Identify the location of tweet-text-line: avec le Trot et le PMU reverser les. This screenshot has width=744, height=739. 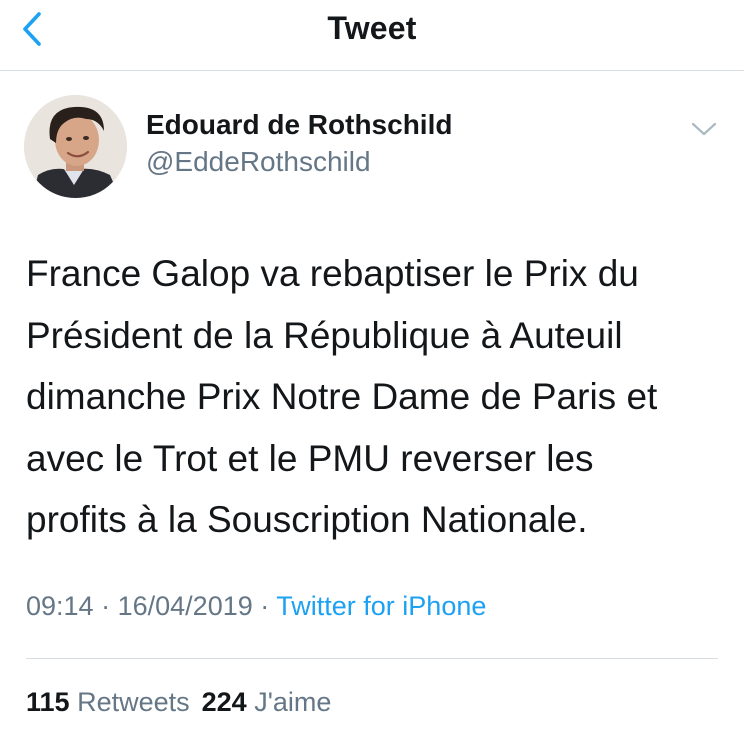
(310, 458).